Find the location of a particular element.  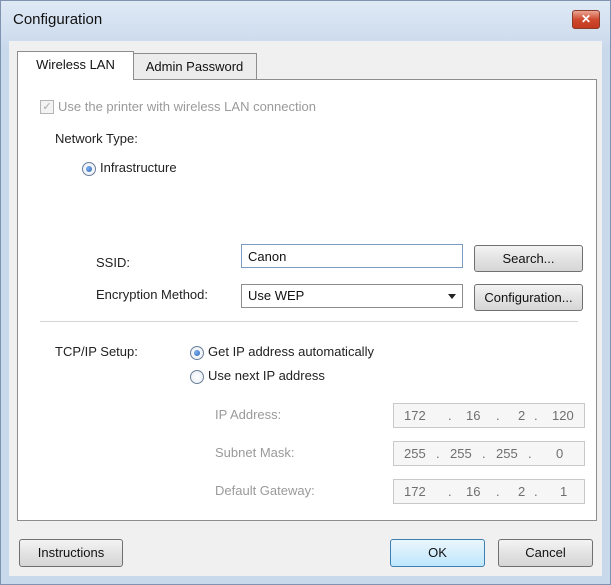

section-divider is located at coordinates (309, 321).